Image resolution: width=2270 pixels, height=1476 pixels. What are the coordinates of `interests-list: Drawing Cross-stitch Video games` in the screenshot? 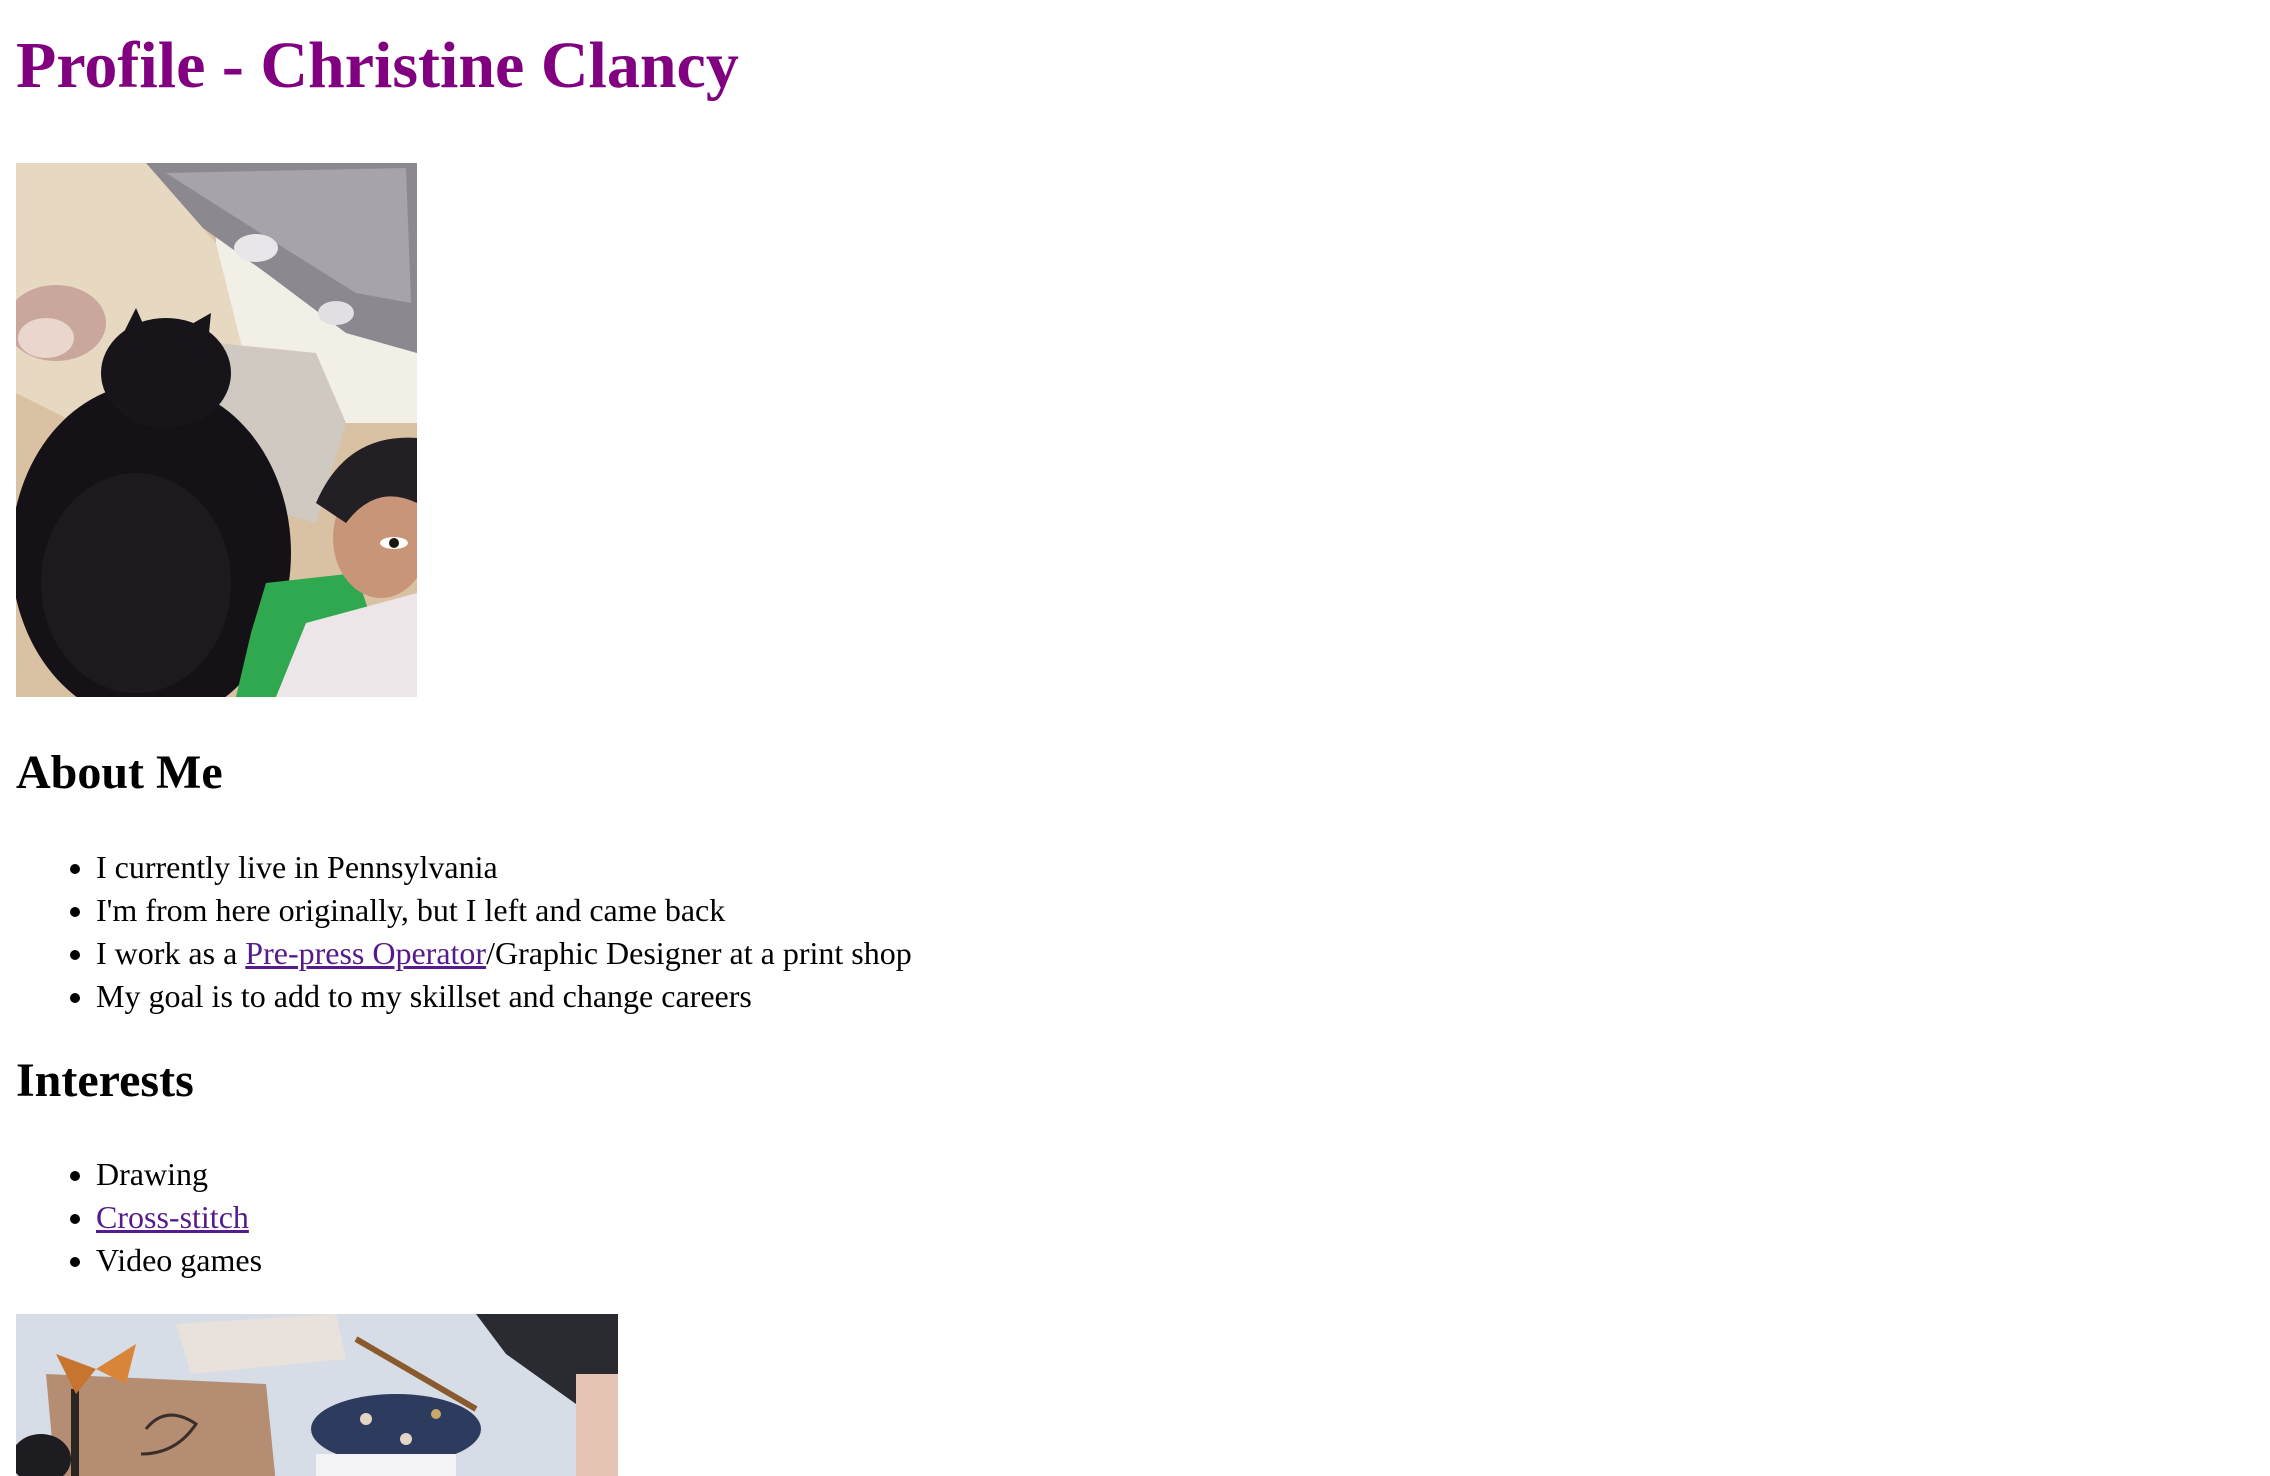 It's located at (139, 1217).